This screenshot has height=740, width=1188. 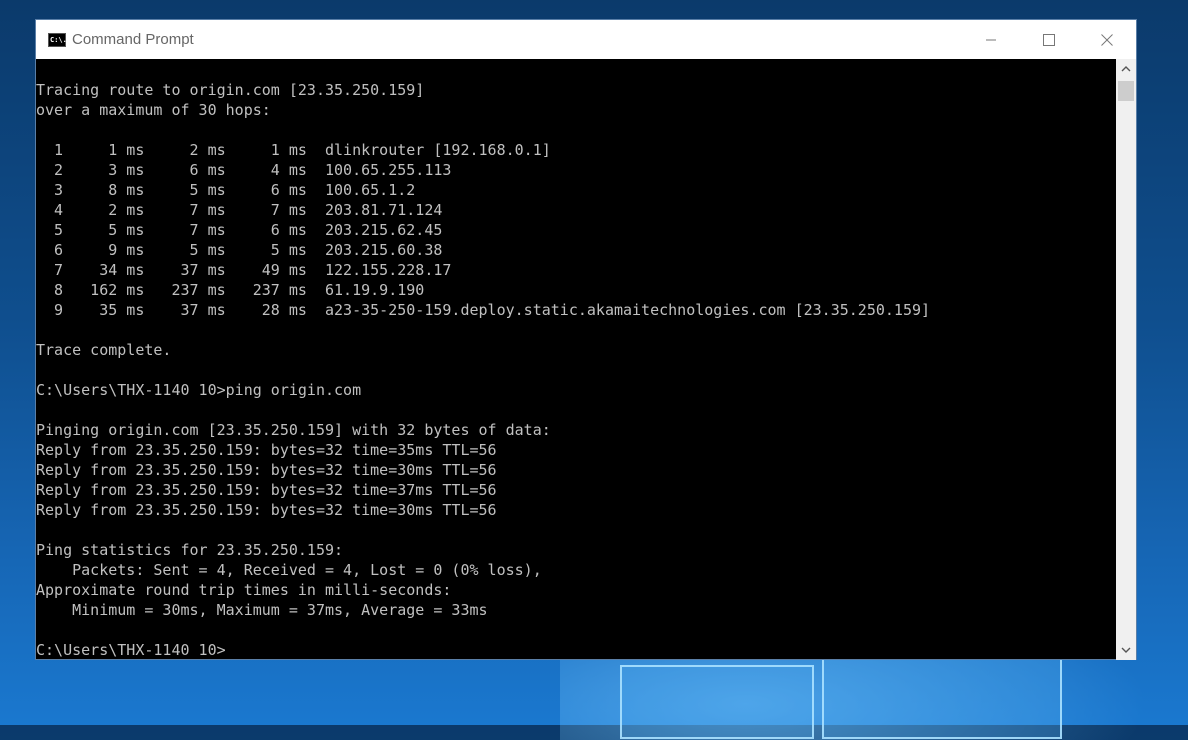 I want to click on console-line: 5 5 ms 7 ms 6 ms 203.215.62.45, so click(x=239, y=230).